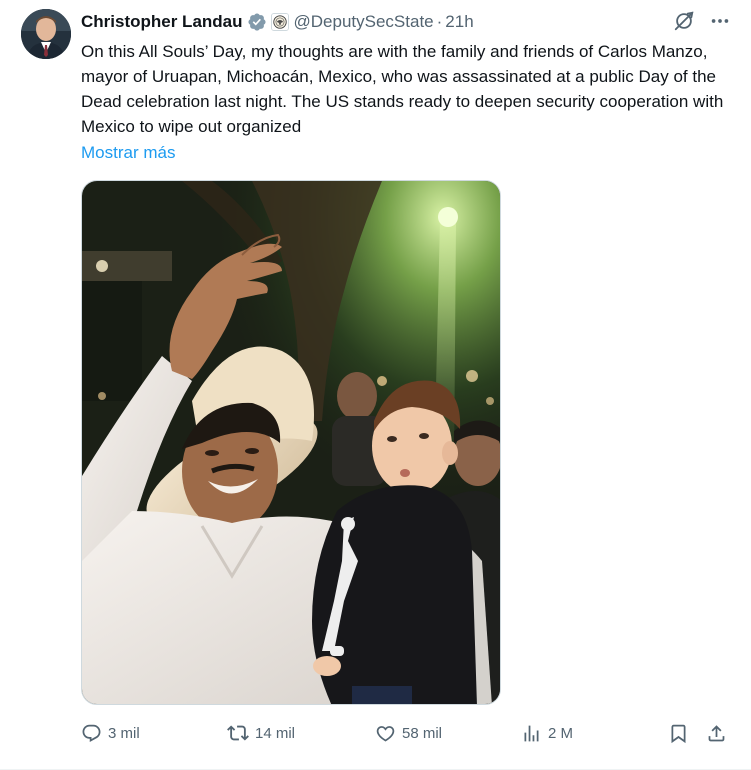  Describe the element at coordinates (422, 733) in the screenshot. I see `like-count: 58 mil` at that location.